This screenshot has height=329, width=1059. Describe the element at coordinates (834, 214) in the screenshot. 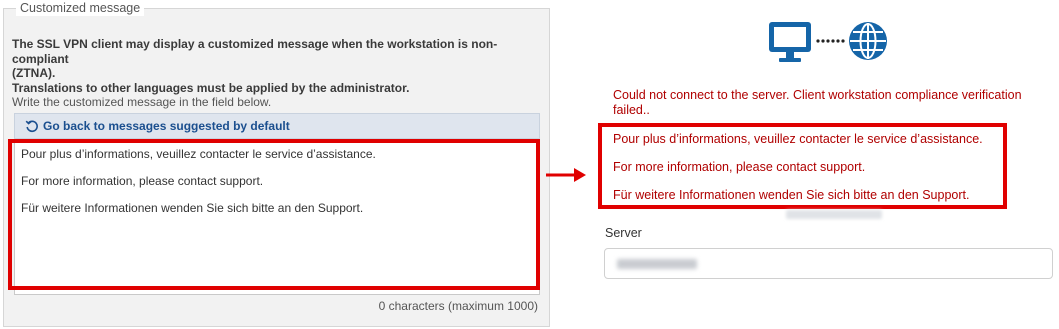

I see `blurred-text` at that location.